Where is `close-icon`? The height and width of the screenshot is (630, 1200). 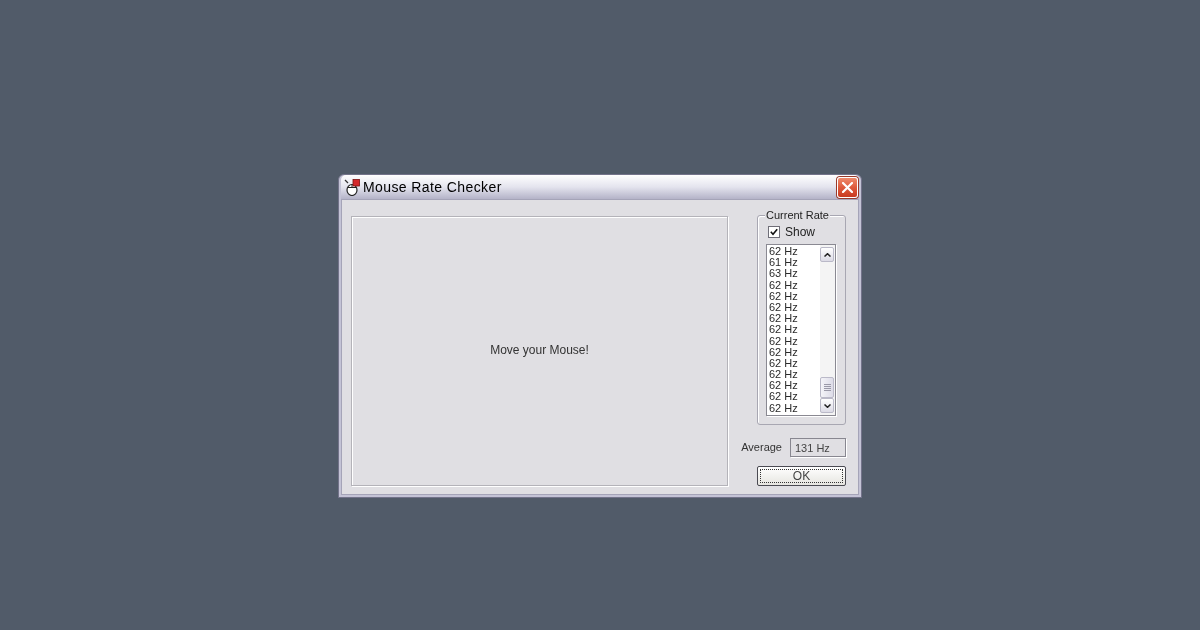 close-icon is located at coordinates (847, 187).